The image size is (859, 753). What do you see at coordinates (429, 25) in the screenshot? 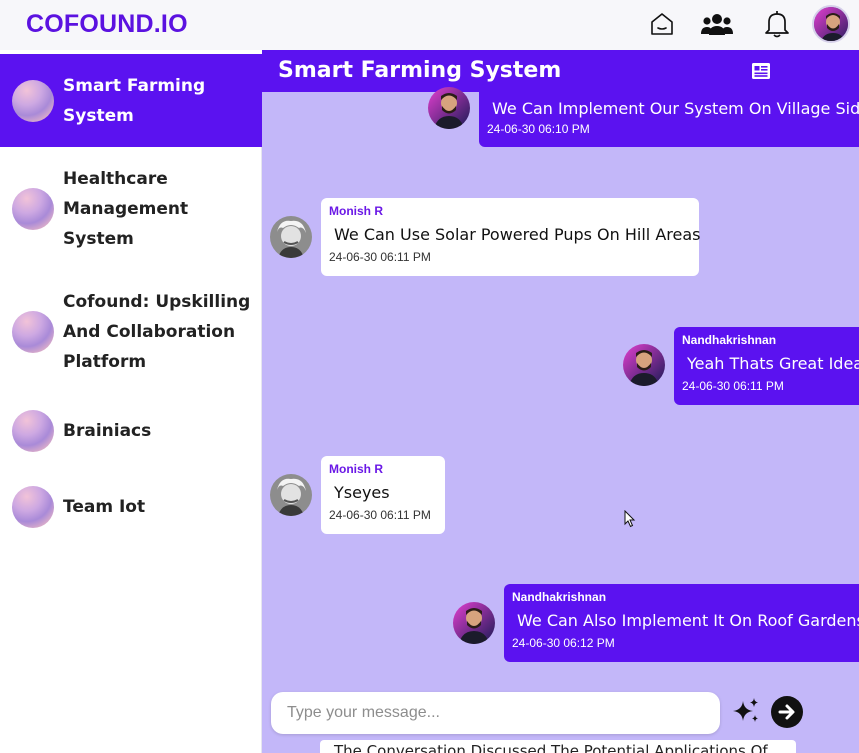
I see `top-bar: COFOUND.IO` at bounding box center [429, 25].